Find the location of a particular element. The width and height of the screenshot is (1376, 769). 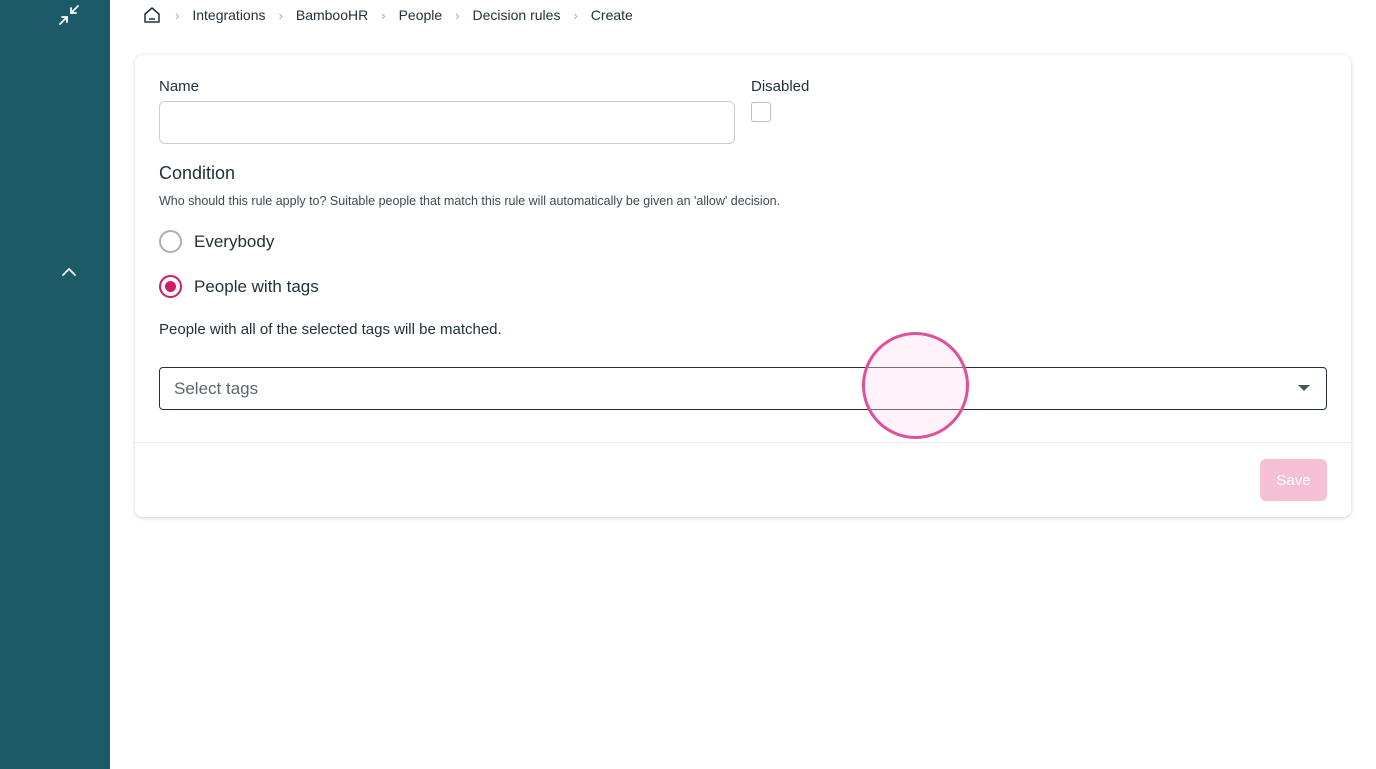

divider is located at coordinates (743, 442).